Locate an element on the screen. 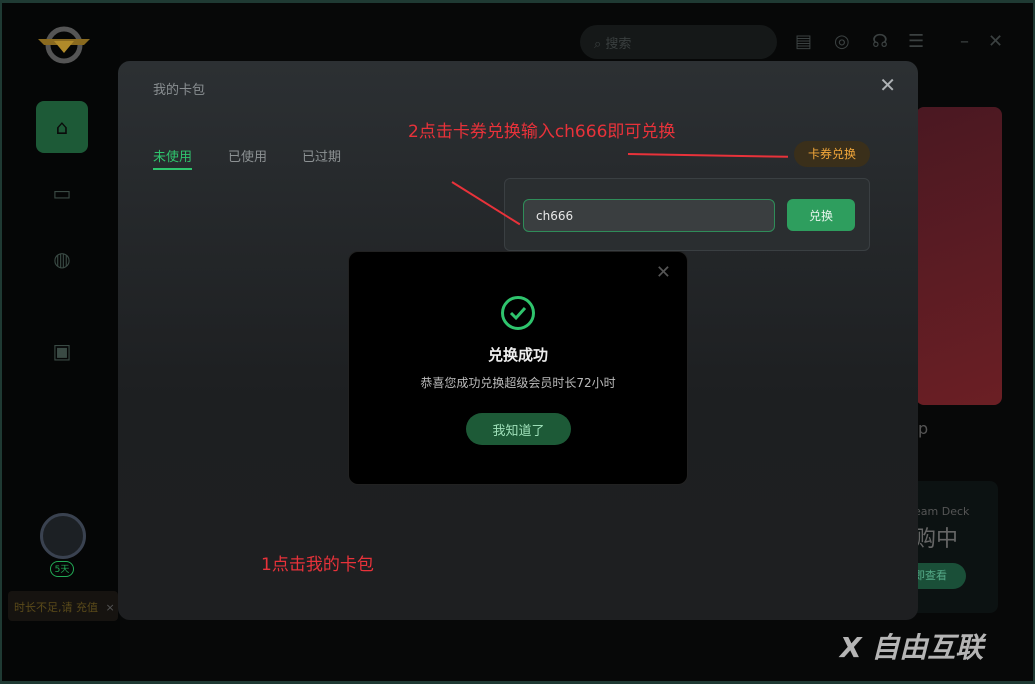 The height and width of the screenshot is (684, 1035). minimize-icon: – is located at coordinates (964, 41).